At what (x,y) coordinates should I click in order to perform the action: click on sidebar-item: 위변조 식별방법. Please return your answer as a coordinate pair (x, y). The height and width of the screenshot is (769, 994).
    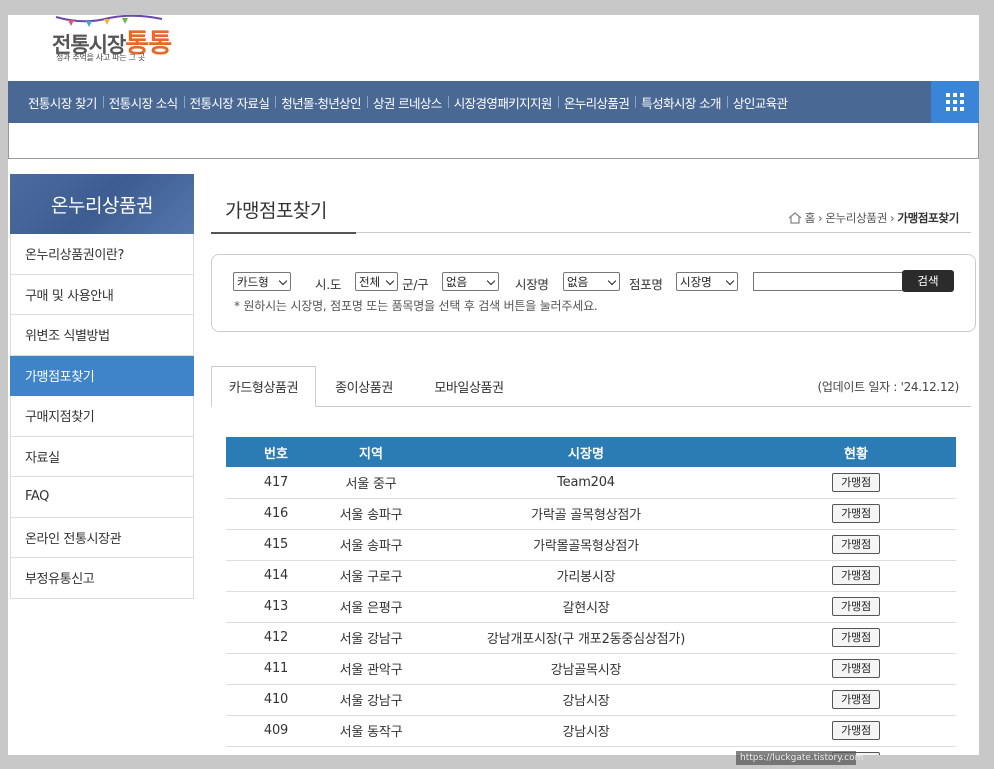
    Looking at the image, I should click on (102, 335).